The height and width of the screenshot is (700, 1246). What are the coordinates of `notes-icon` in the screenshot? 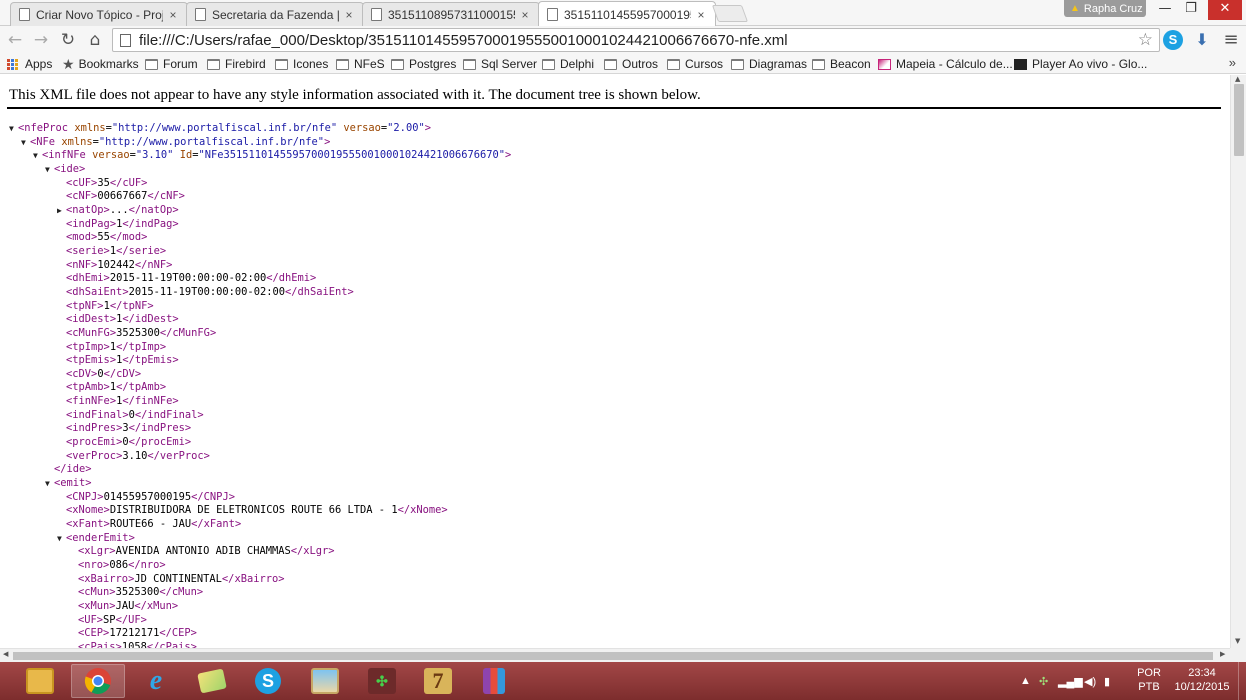 It's located at (212, 681).